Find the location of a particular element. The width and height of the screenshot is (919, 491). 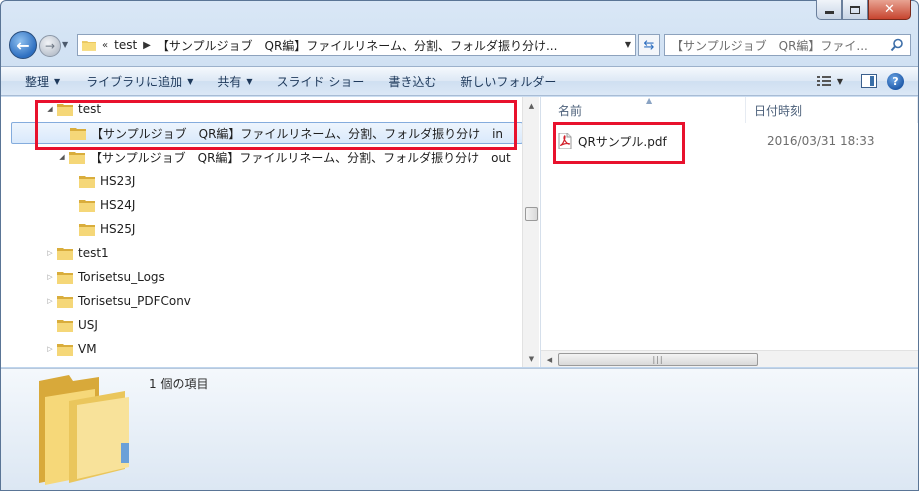

slideshow-button: スライド ショー is located at coordinates (319, 81).